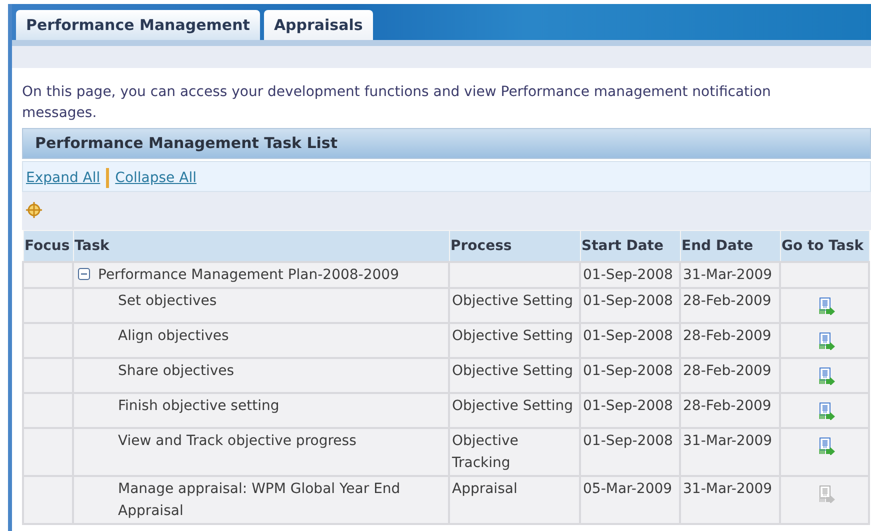 Image resolution: width=871 pixels, height=531 pixels. Describe the element at coordinates (167, 300) in the screenshot. I see `task-name: Set objectives` at that location.